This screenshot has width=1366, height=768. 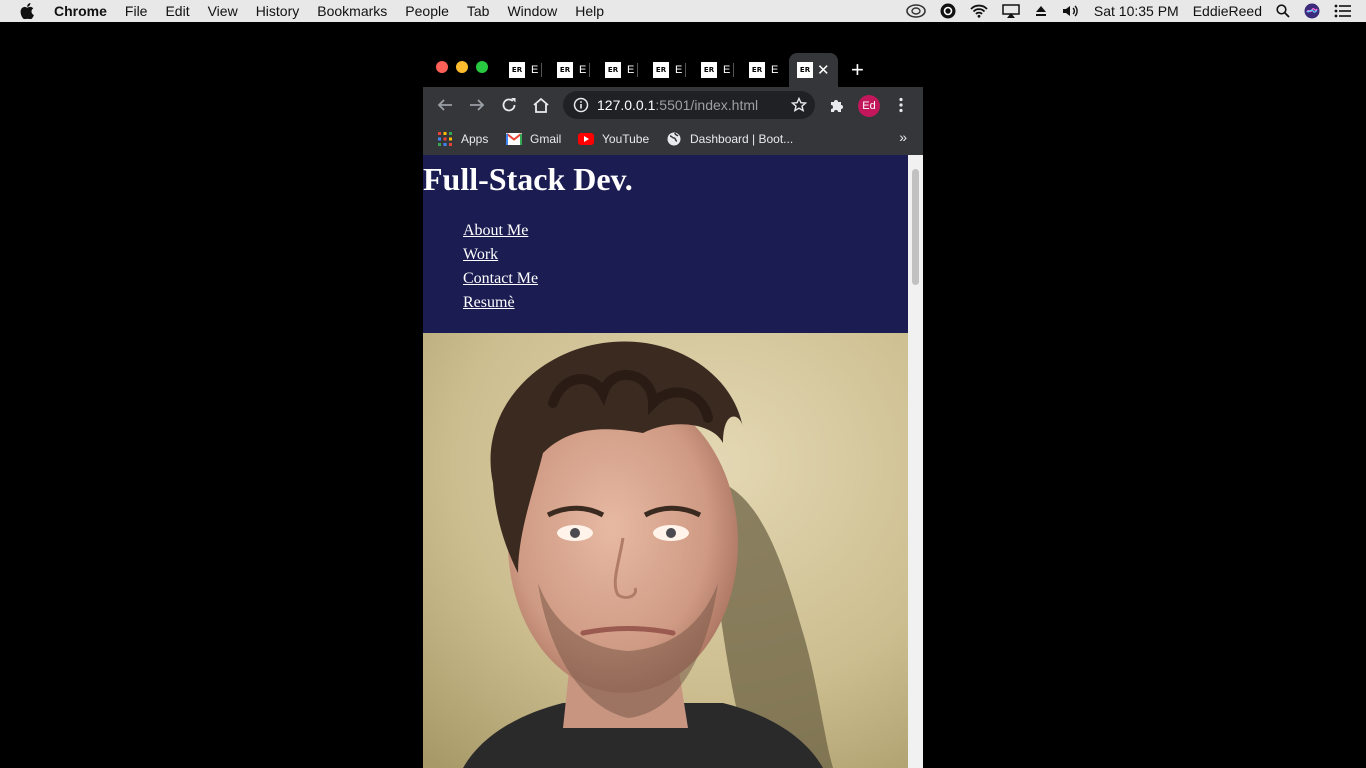 I want to click on status-area: Sat 10:35 PM EddieReed, so click(x=1136, y=11).